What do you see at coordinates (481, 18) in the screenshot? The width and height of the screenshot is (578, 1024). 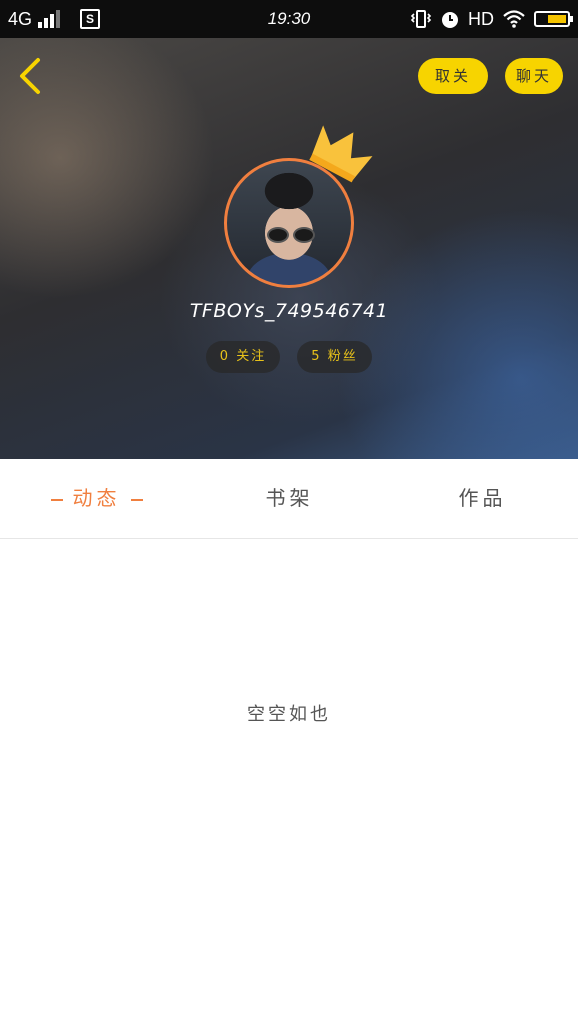 I see `hd-indicator: HD` at bounding box center [481, 18].